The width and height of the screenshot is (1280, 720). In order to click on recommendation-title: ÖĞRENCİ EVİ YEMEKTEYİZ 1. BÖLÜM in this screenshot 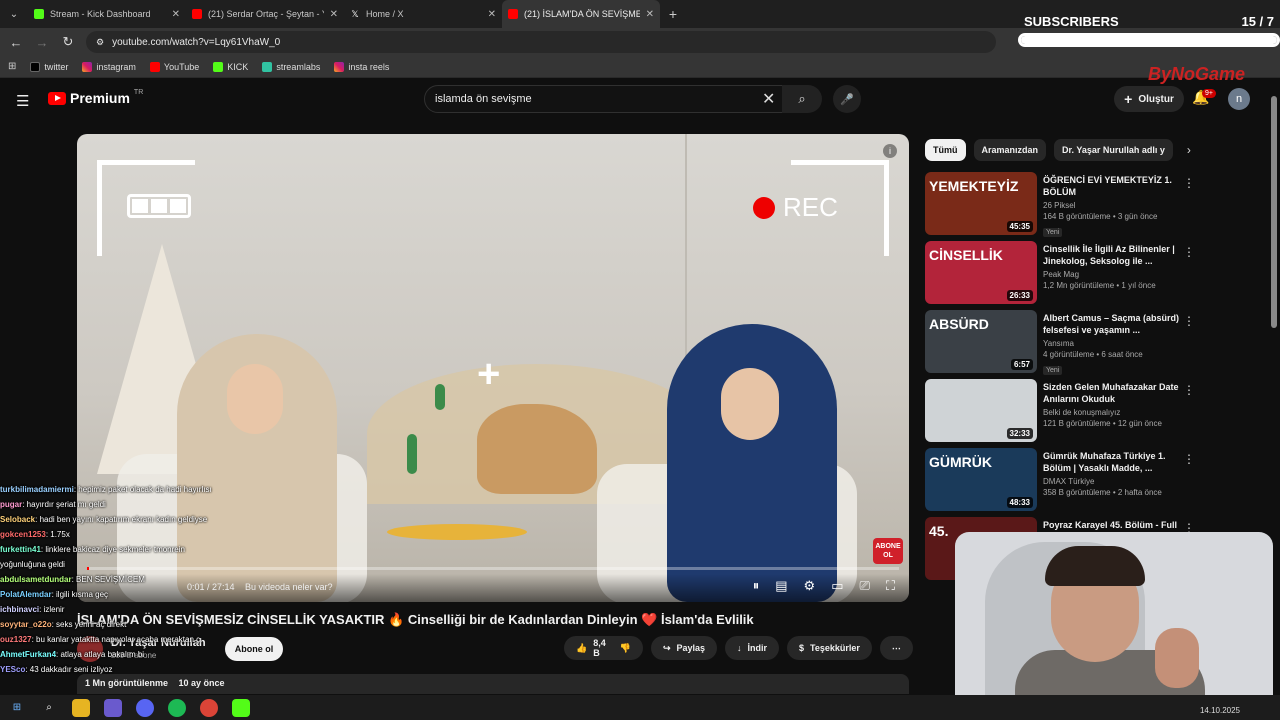, I will do `click(1113, 186)`.